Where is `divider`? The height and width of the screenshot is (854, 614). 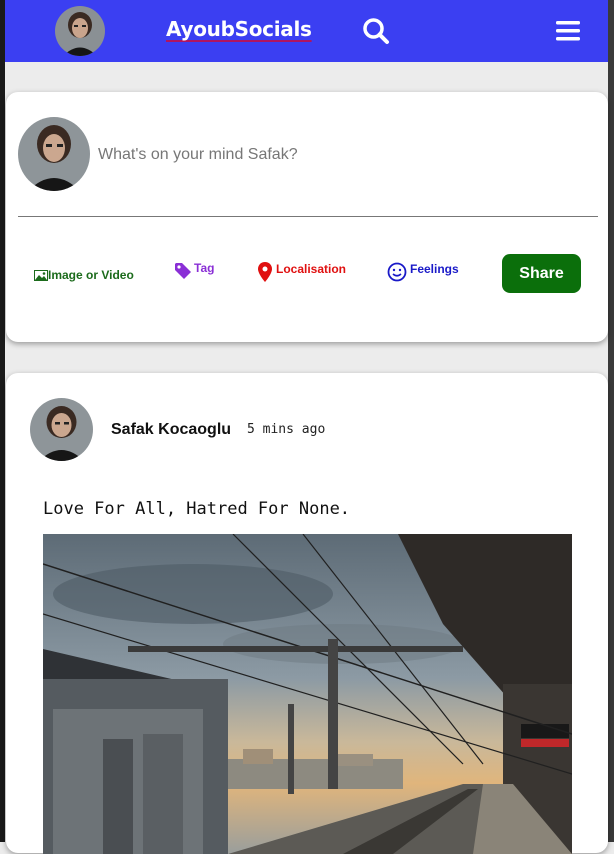 divider is located at coordinates (308, 216).